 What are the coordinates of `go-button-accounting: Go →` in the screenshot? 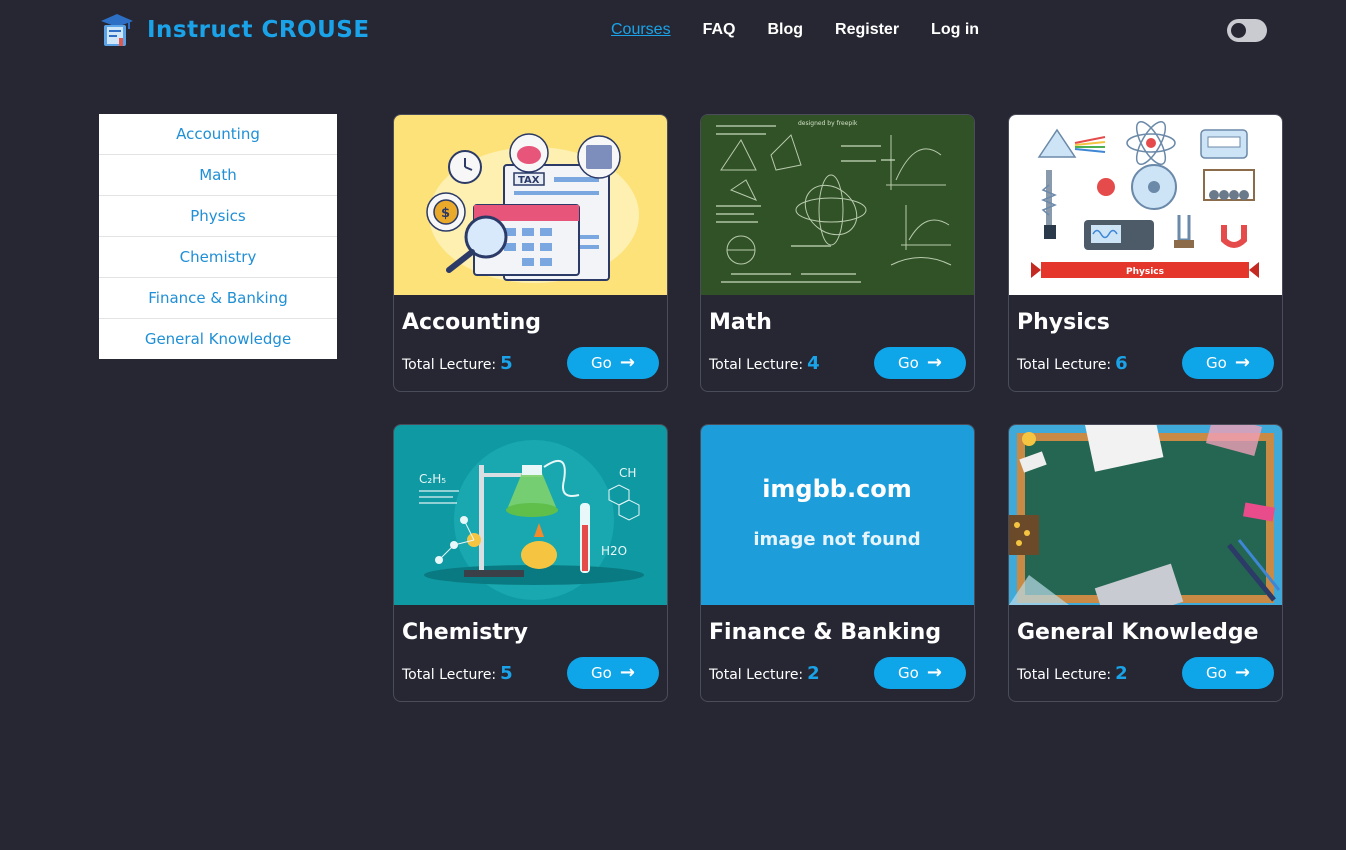 It's located at (613, 363).